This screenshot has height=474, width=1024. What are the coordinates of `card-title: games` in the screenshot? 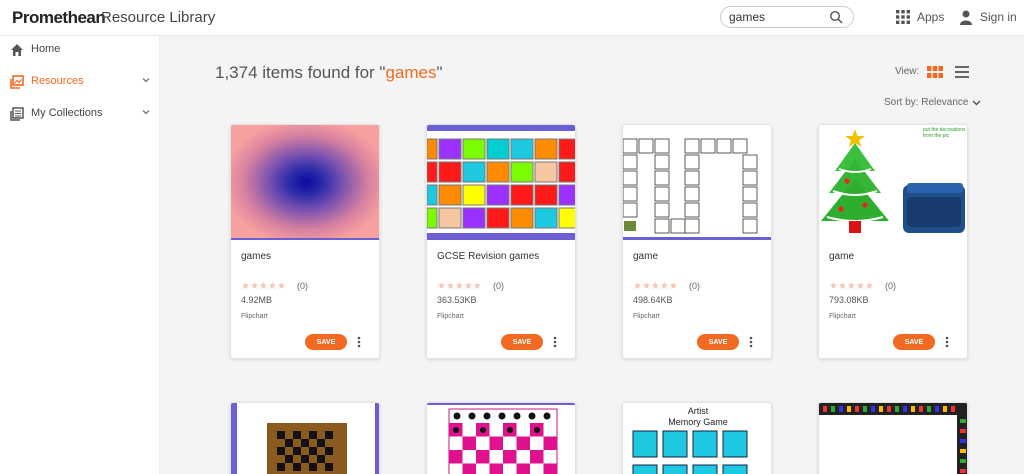 It's located at (256, 256).